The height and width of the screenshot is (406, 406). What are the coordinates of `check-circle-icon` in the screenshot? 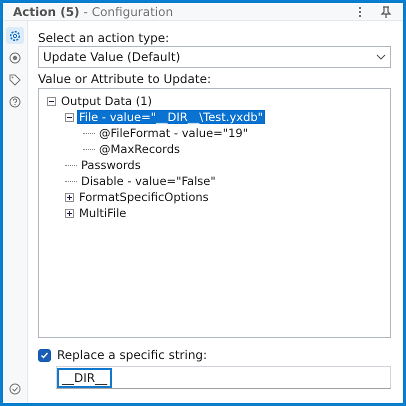 It's located at (15, 389).